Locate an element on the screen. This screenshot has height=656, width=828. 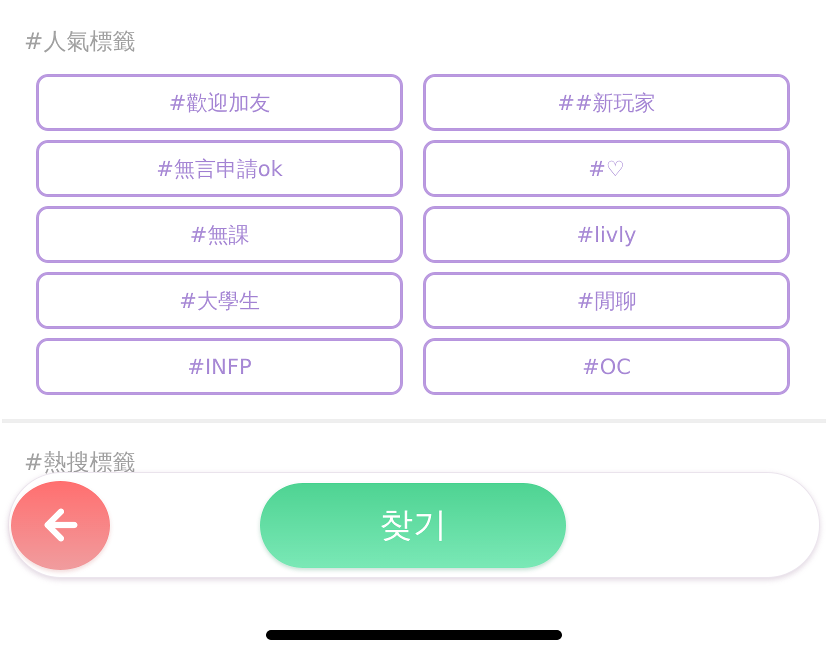
section-heading: #熱搜標籤 is located at coordinates (80, 463).